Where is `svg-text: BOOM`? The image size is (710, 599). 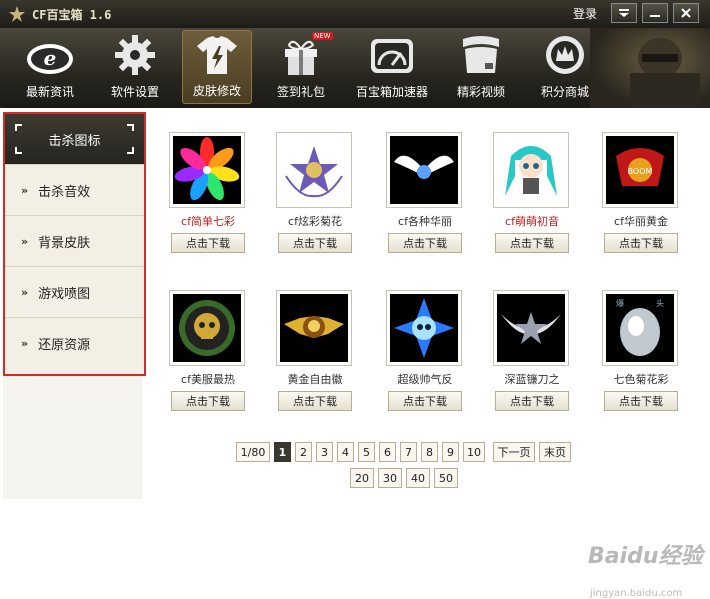
svg-text: BOOM is located at coordinates (640, 171).